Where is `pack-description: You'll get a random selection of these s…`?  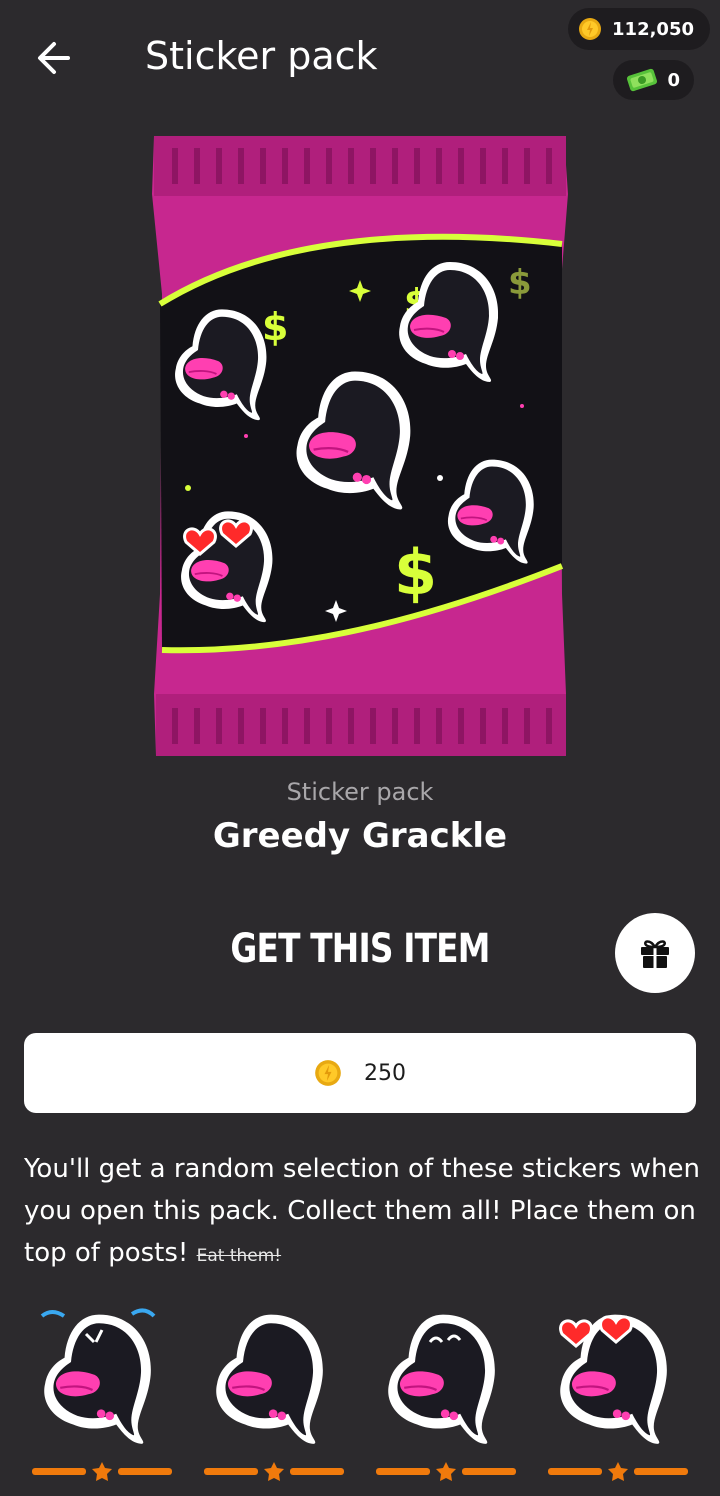 pack-description: You'll get a random selection of these s… is located at coordinates (364, 1212).